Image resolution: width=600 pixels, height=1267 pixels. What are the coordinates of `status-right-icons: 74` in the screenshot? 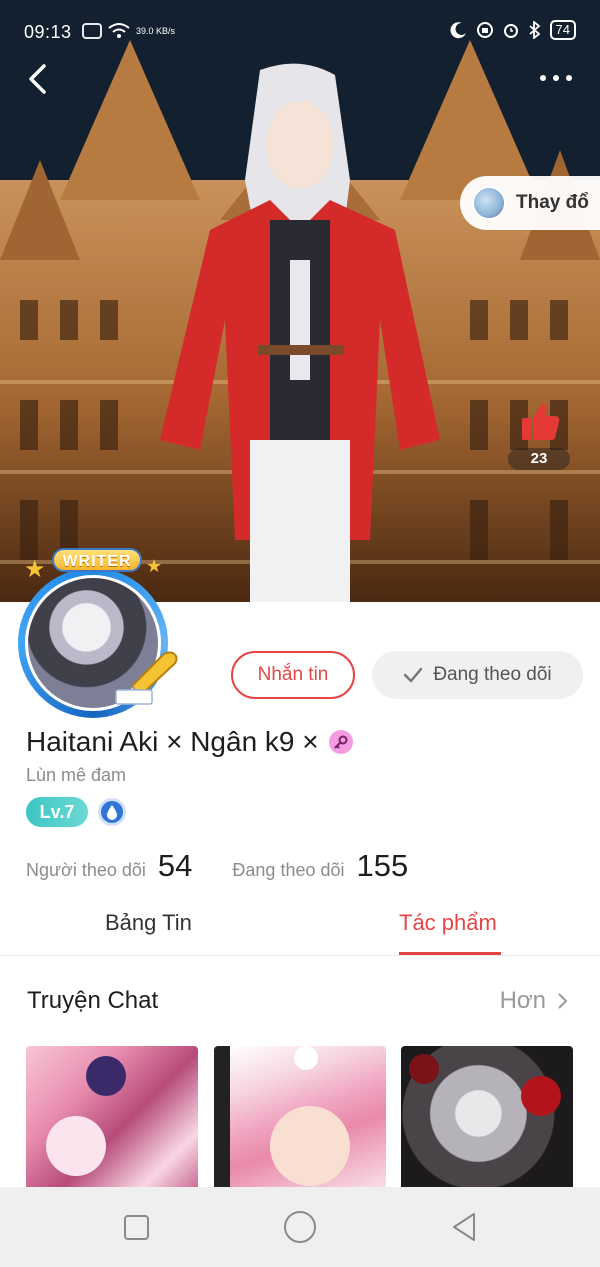 It's located at (513, 30).